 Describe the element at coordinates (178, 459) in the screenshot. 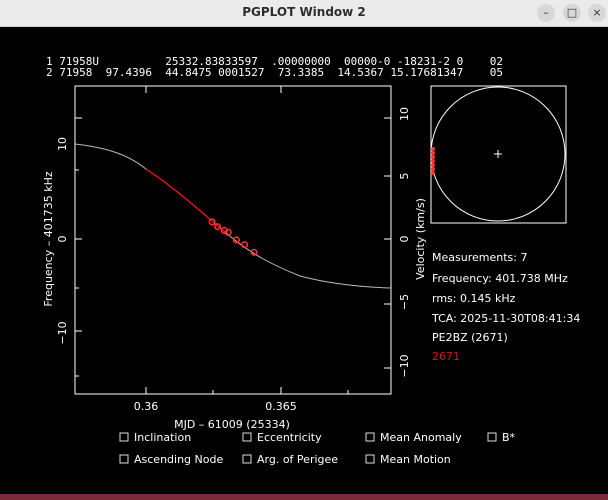

I see `checkbox-label: Ascending Node` at that location.